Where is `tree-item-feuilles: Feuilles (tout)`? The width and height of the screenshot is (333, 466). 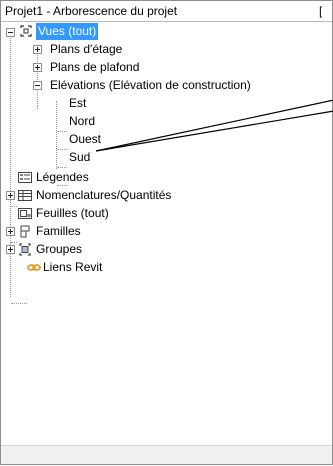
tree-item-feuilles: Feuilles (tout) is located at coordinates (166, 213).